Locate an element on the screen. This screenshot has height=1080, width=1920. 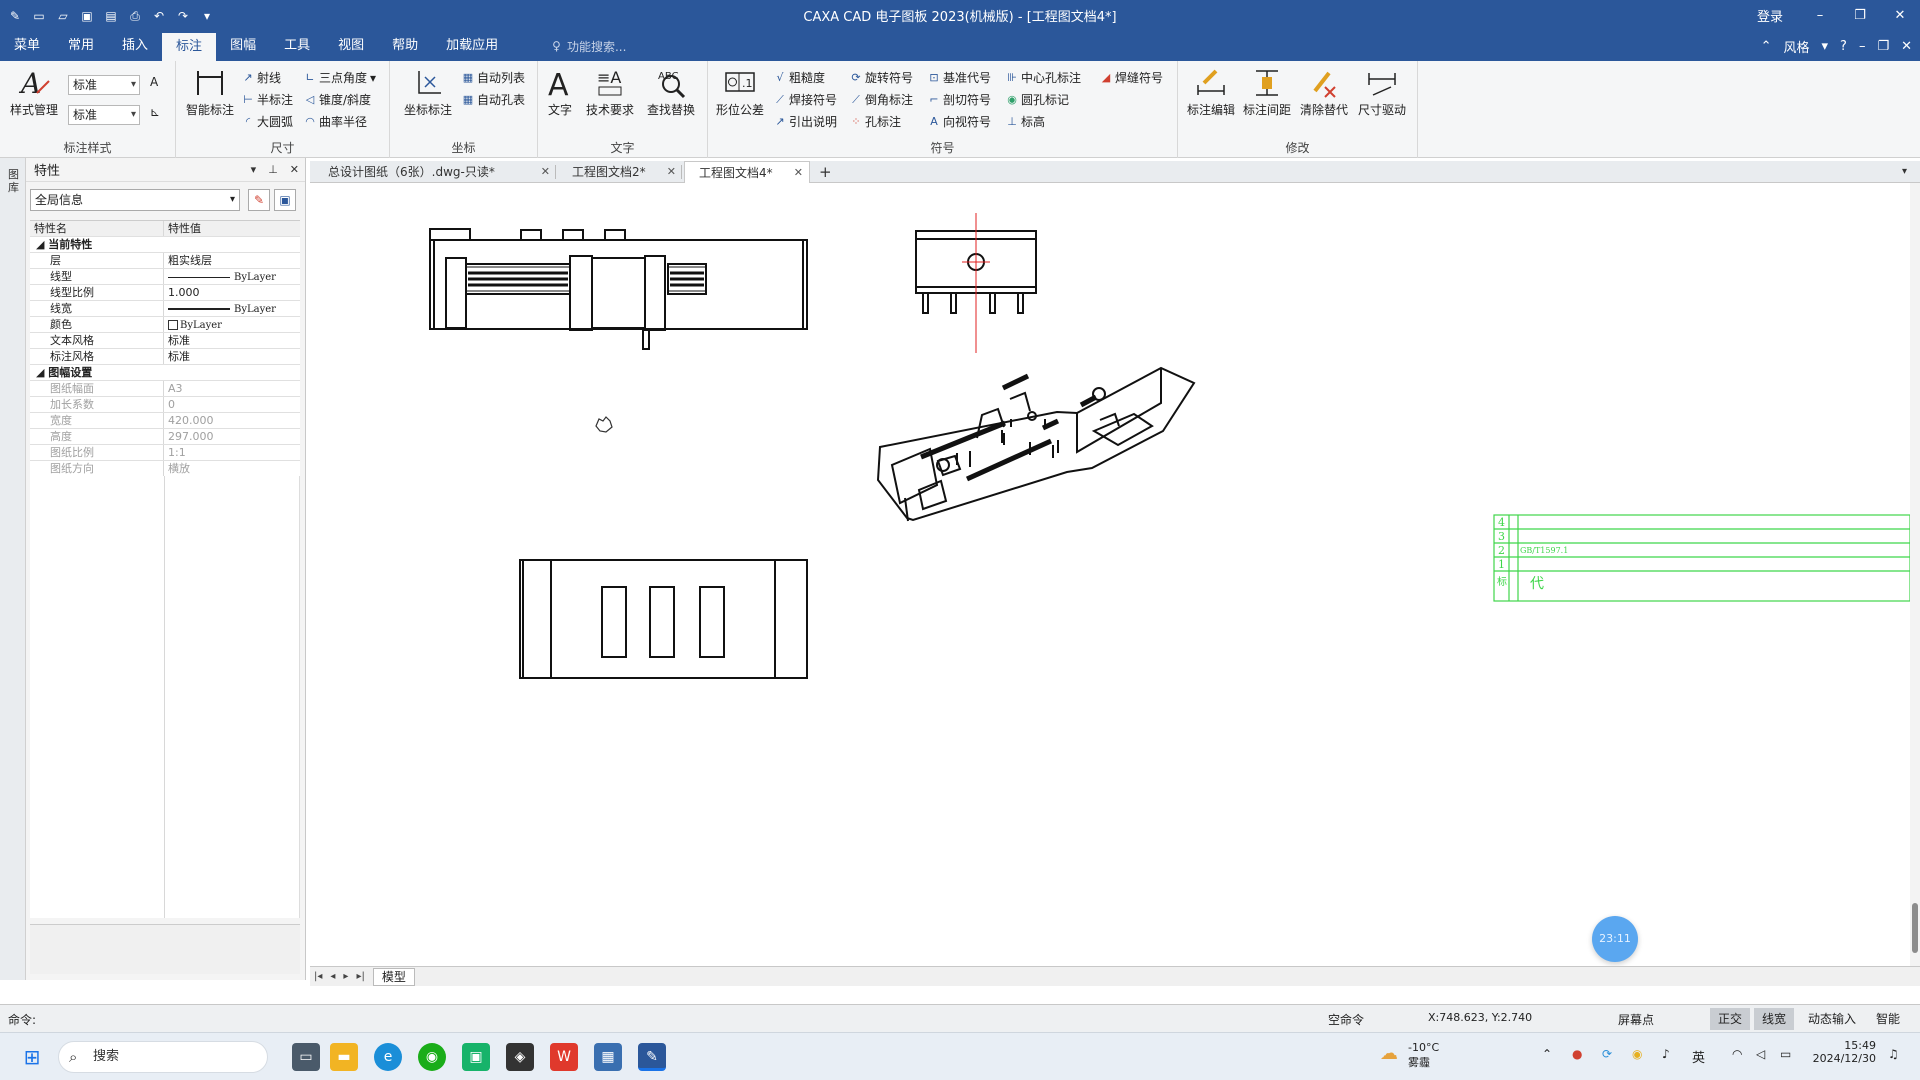
volume-icon: ◁ is located at coordinates (1760, 1054).